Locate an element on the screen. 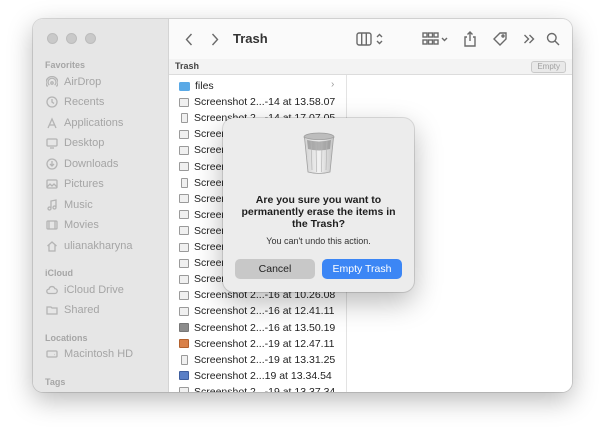 The height and width of the screenshot is (430, 608). locations-header: Locations is located at coordinates (66, 338).